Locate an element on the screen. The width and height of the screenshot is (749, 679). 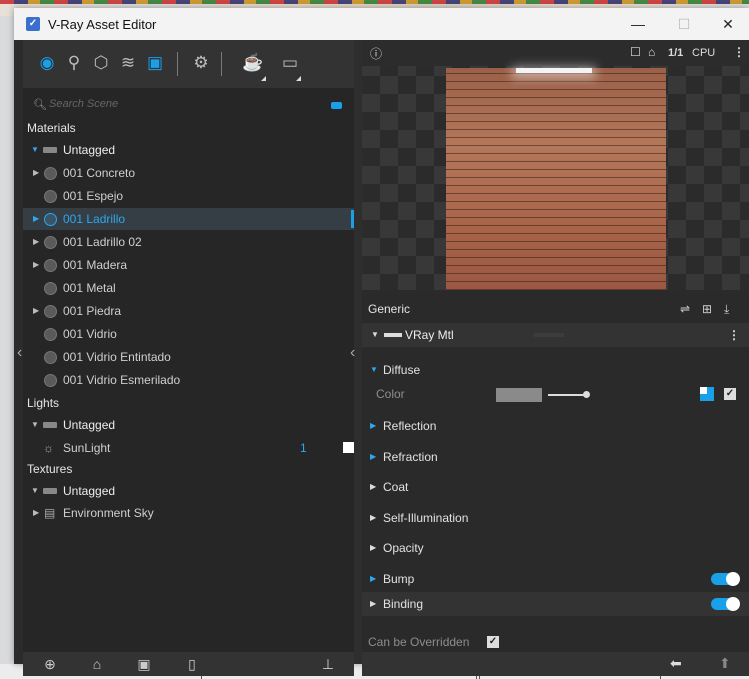
close-button: ✕ is located at coordinates (728, 24).